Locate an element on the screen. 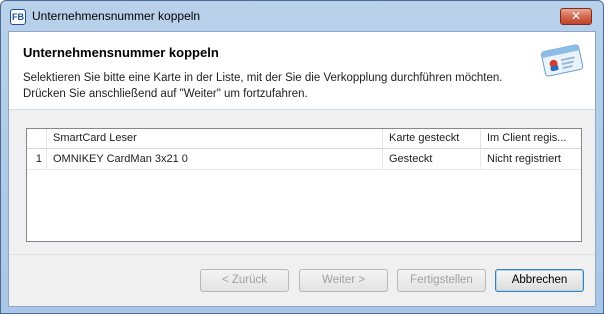 The image size is (604, 314). title-bar: FB Unternehmensnummer koppeln ✕ is located at coordinates (302, 16).